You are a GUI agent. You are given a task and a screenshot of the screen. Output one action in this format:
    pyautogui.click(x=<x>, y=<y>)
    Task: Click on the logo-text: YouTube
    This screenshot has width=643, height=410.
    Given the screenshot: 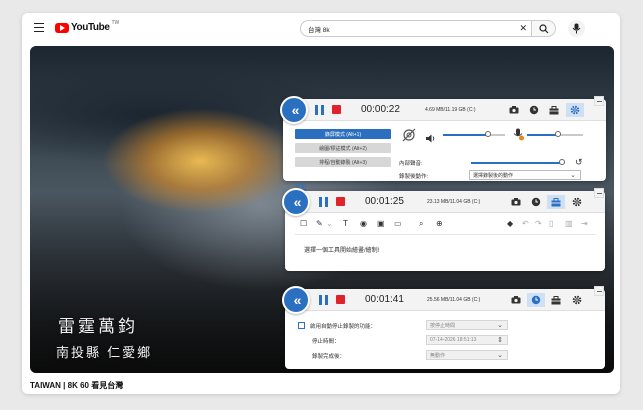 What is the action you would take?
    pyautogui.click(x=90, y=27)
    